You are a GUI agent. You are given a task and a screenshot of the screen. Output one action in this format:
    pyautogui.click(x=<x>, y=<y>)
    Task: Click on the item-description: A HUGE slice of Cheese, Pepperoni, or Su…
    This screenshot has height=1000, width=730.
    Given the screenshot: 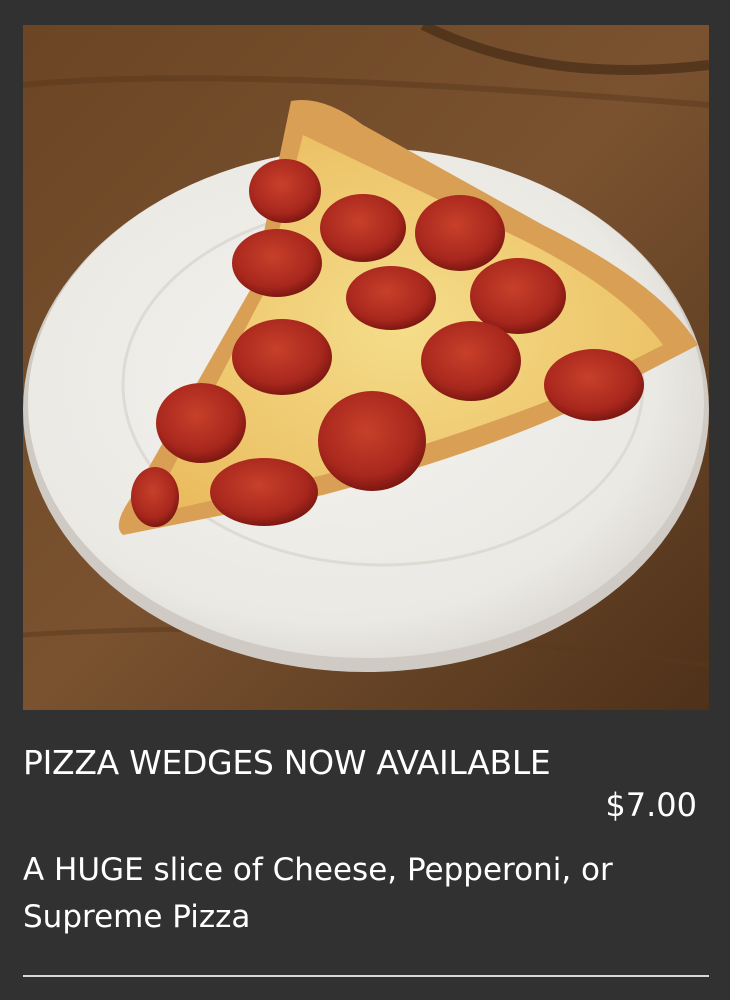 What is the action you would take?
    pyautogui.click(x=318, y=893)
    